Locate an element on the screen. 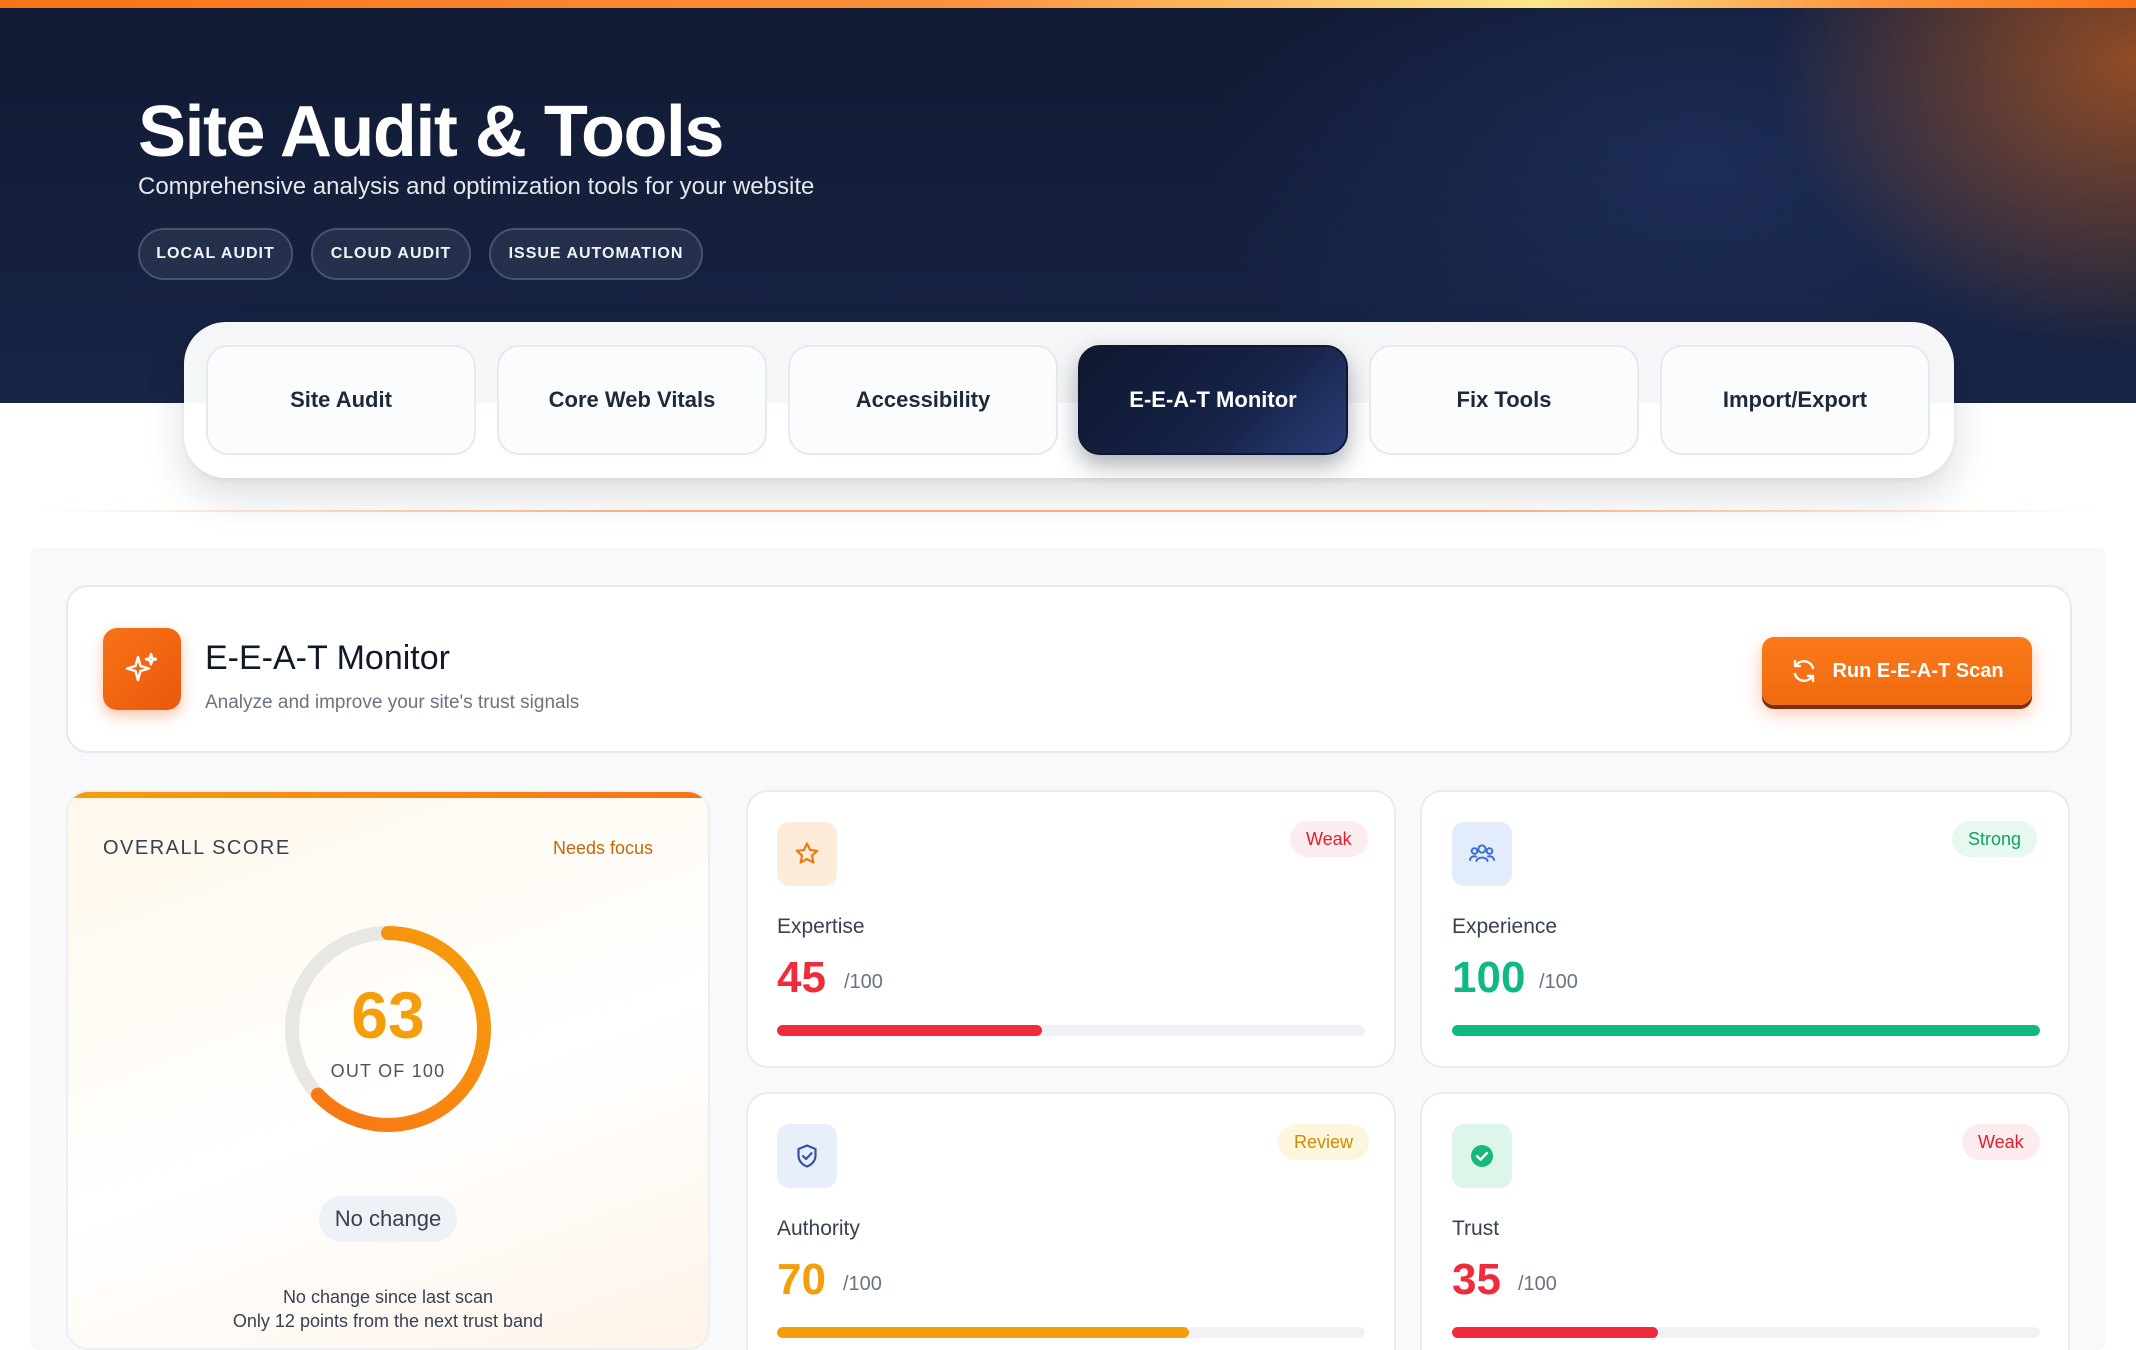  run-eeat-scan-button: Run E-E-A-T Scan is located at coordinates (1897, 671).